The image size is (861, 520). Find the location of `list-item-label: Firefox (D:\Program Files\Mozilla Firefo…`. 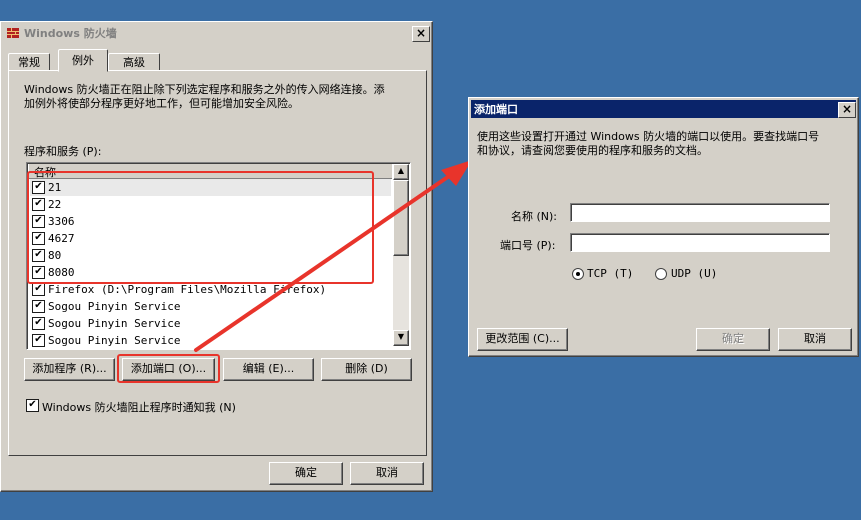

list-item-label: Firefox (D:\Program Files\Mozilla Firefo… is located at coordinates (187, 289).